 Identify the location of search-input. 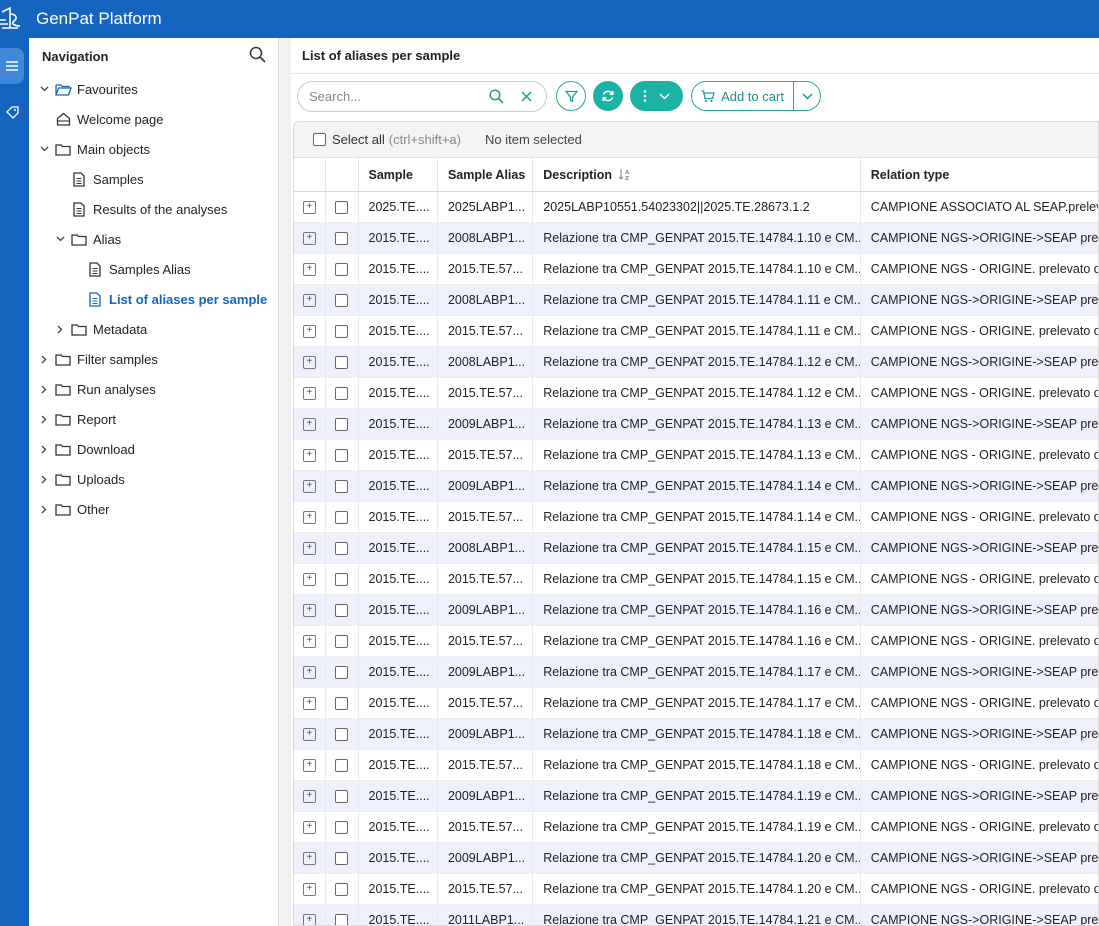
(395, 96).